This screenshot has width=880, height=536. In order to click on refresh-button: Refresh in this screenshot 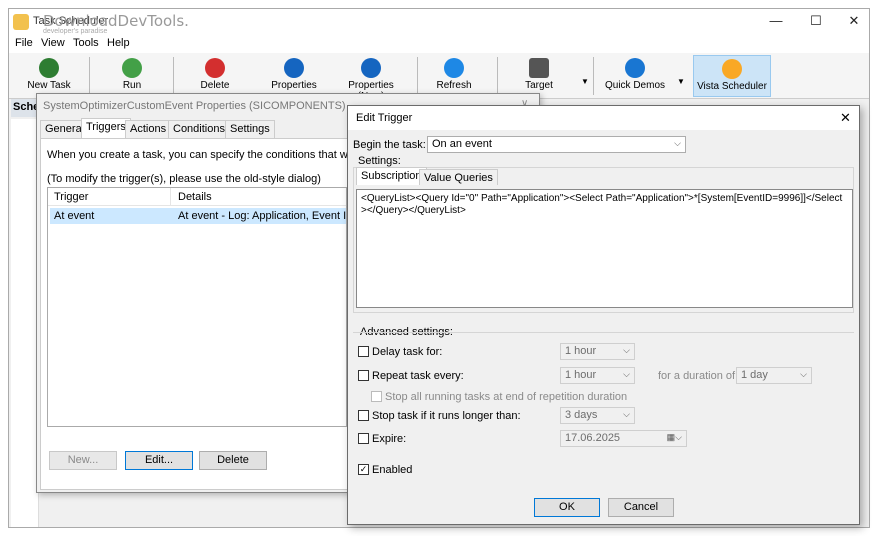, I will do `click(454, 76)`.